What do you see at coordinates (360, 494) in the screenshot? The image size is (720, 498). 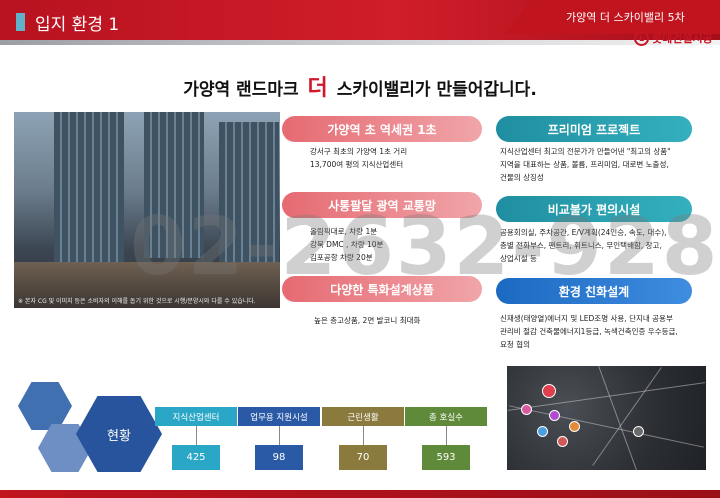 I see `footer-bar` at bounding box center [360, 494].